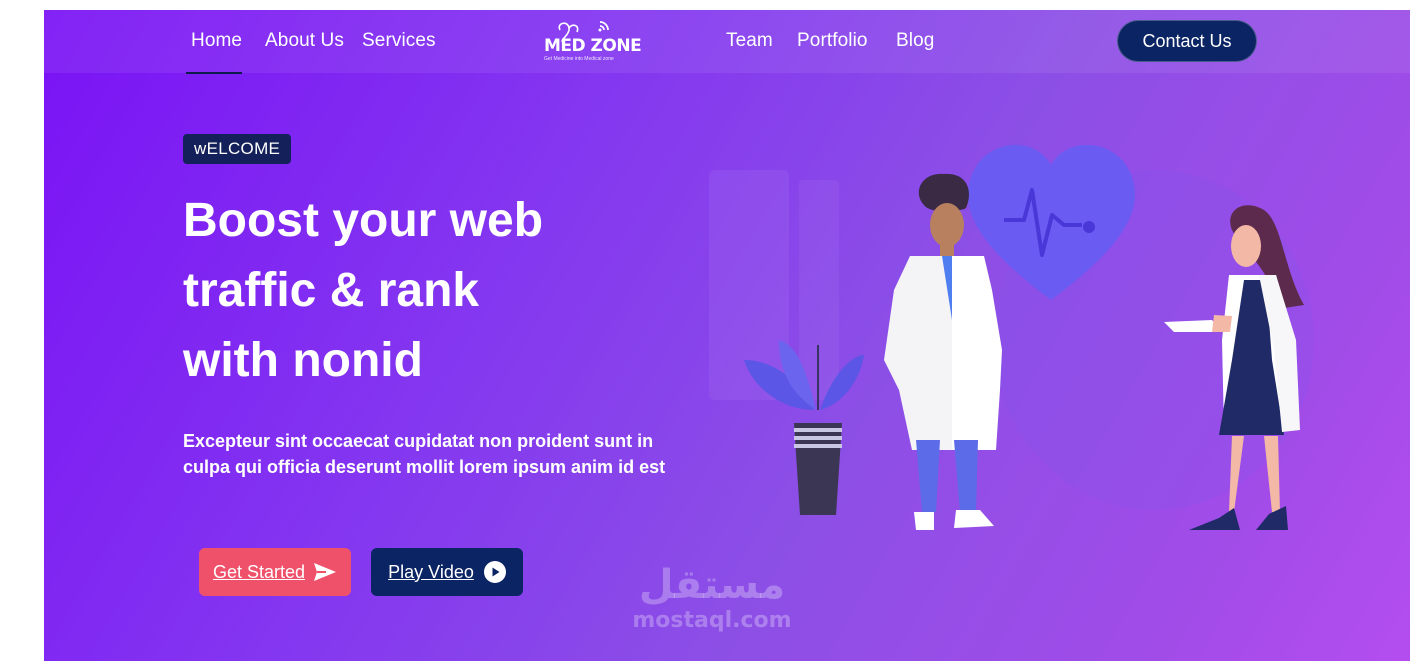  What do you see at coordinates (494, 572) in the screenshot?
I see `play-circle-icon` at bounding box center [494, 572].